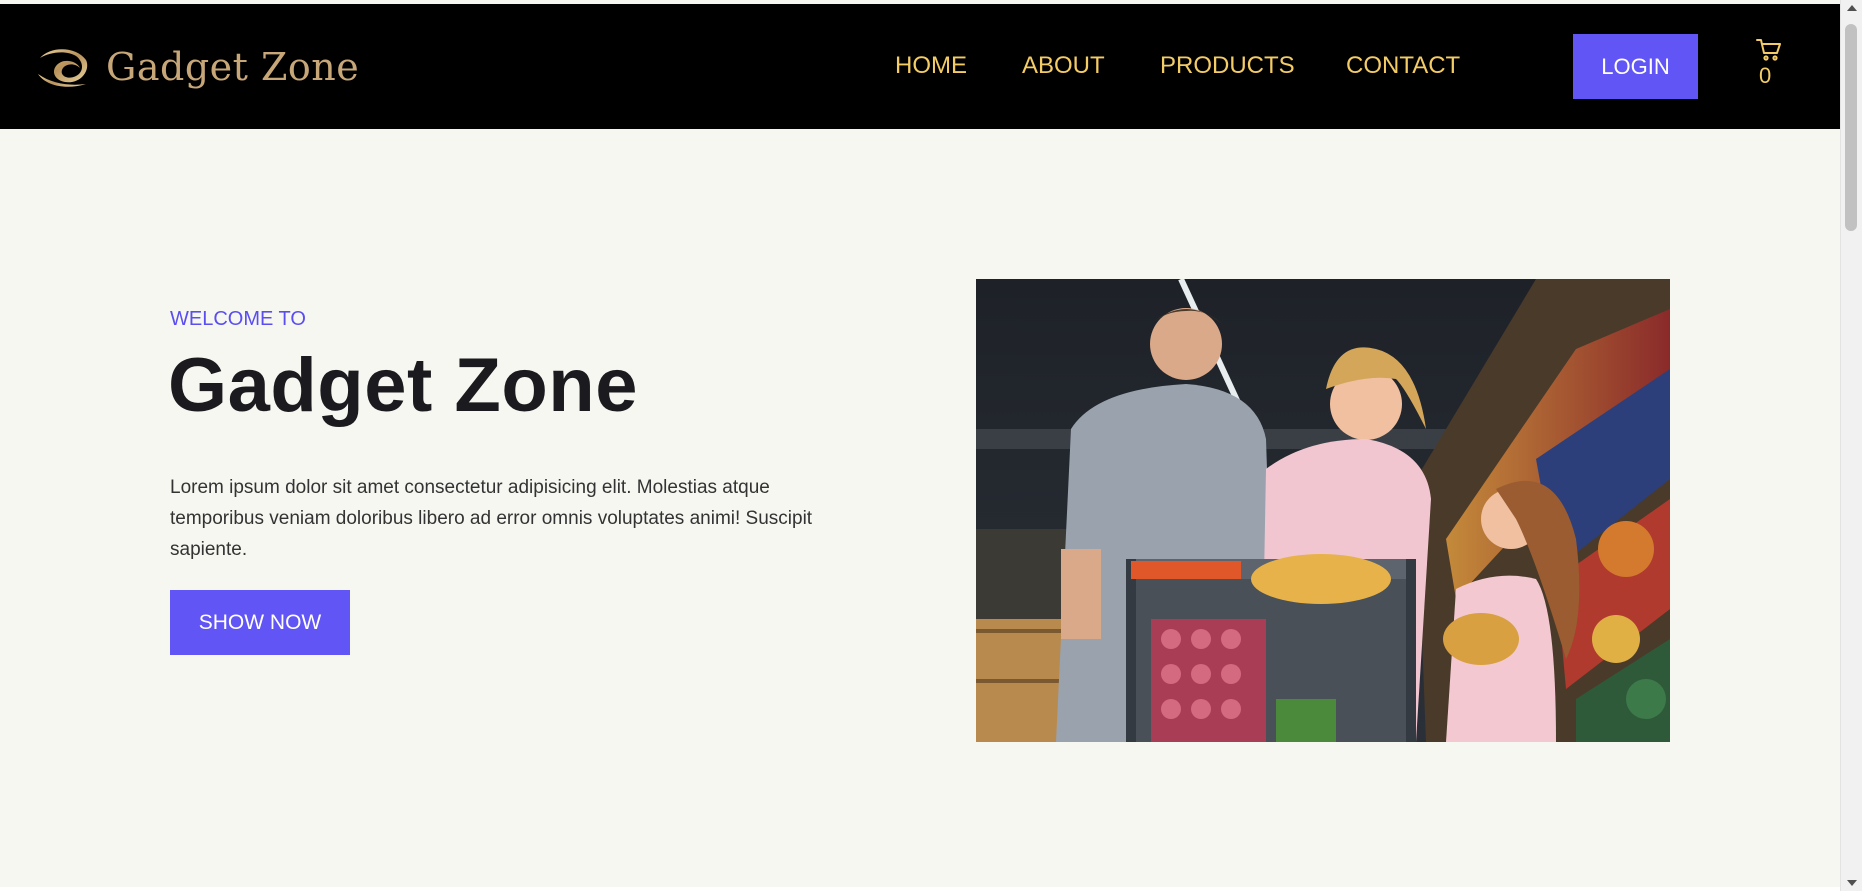 The width and height of the screenshot is (1862, 891). I want to click on nav-contact: CONTACT, so click(1403, 66).